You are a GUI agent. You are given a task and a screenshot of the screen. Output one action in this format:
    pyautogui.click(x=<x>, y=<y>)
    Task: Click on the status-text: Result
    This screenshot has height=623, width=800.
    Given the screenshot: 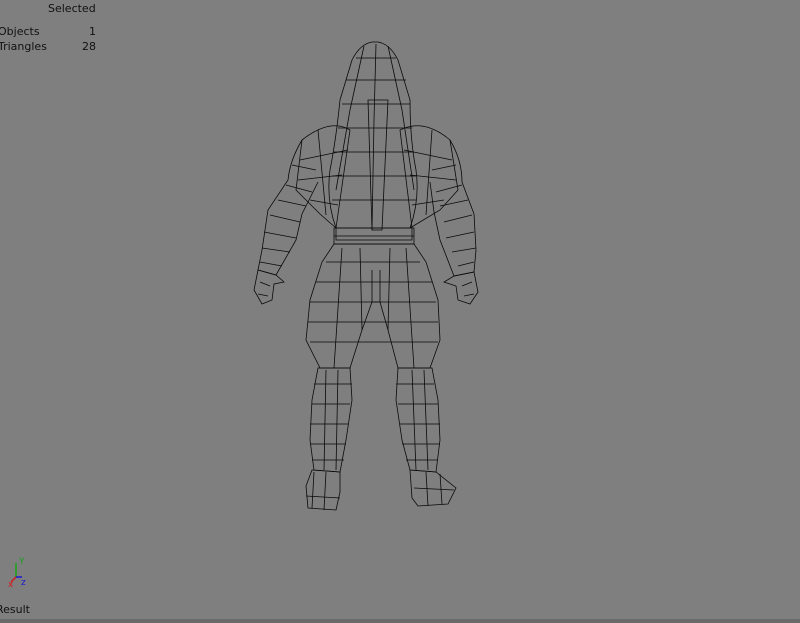 What is the action you would take?
    pyautogui.click(x=15, y=609)
    